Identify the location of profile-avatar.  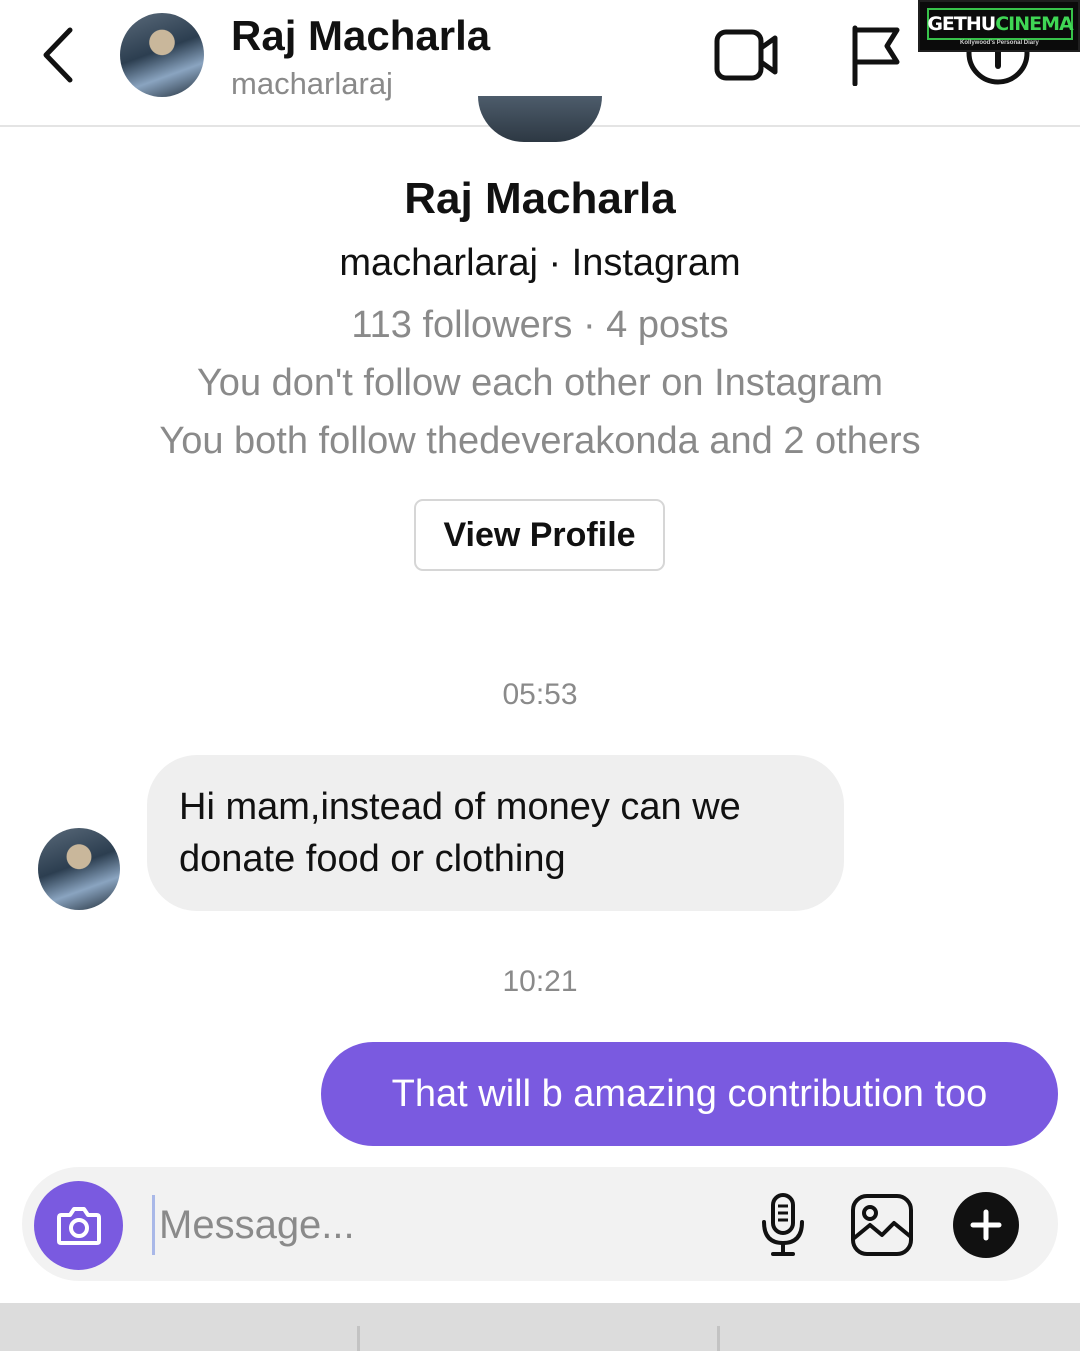
(540, 119).